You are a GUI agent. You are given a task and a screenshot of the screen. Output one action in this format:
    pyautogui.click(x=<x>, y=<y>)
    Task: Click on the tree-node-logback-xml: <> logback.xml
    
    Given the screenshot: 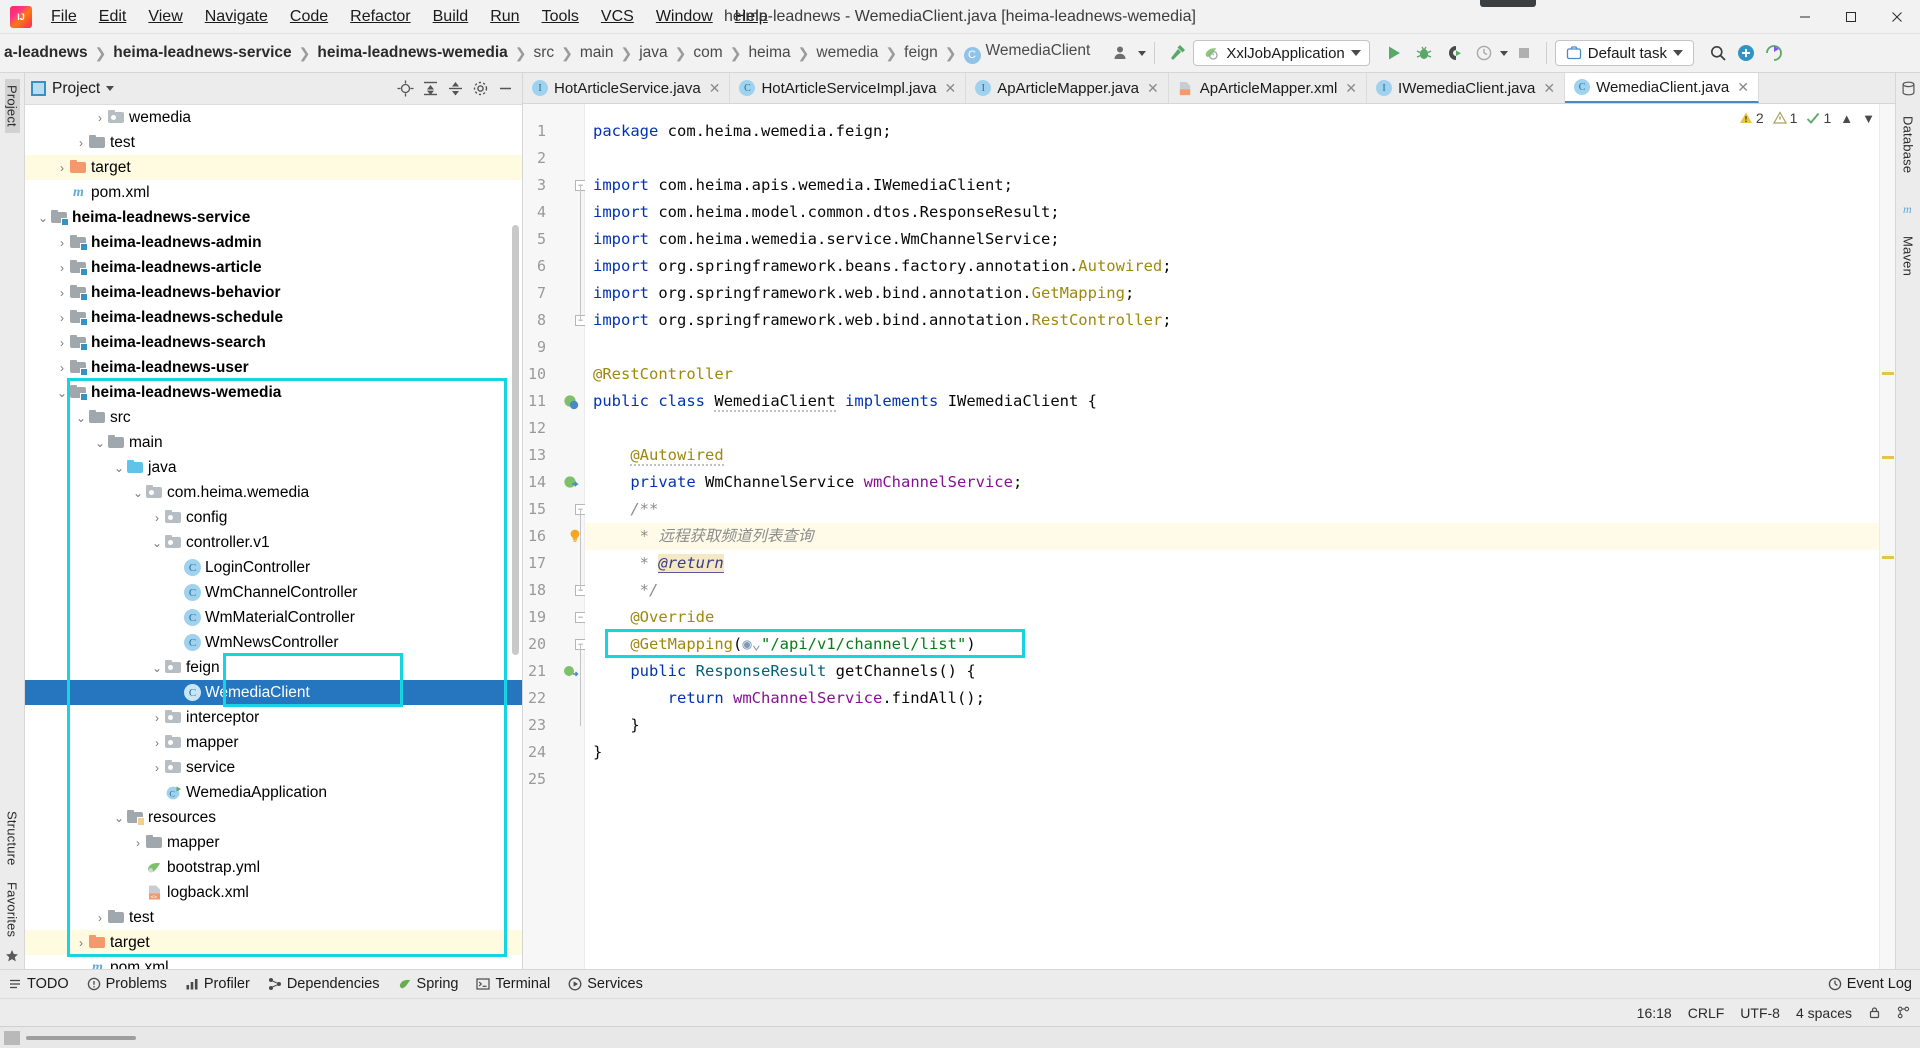 What is the action you would take?
    pyautogui.click(x=273, y=892)
    